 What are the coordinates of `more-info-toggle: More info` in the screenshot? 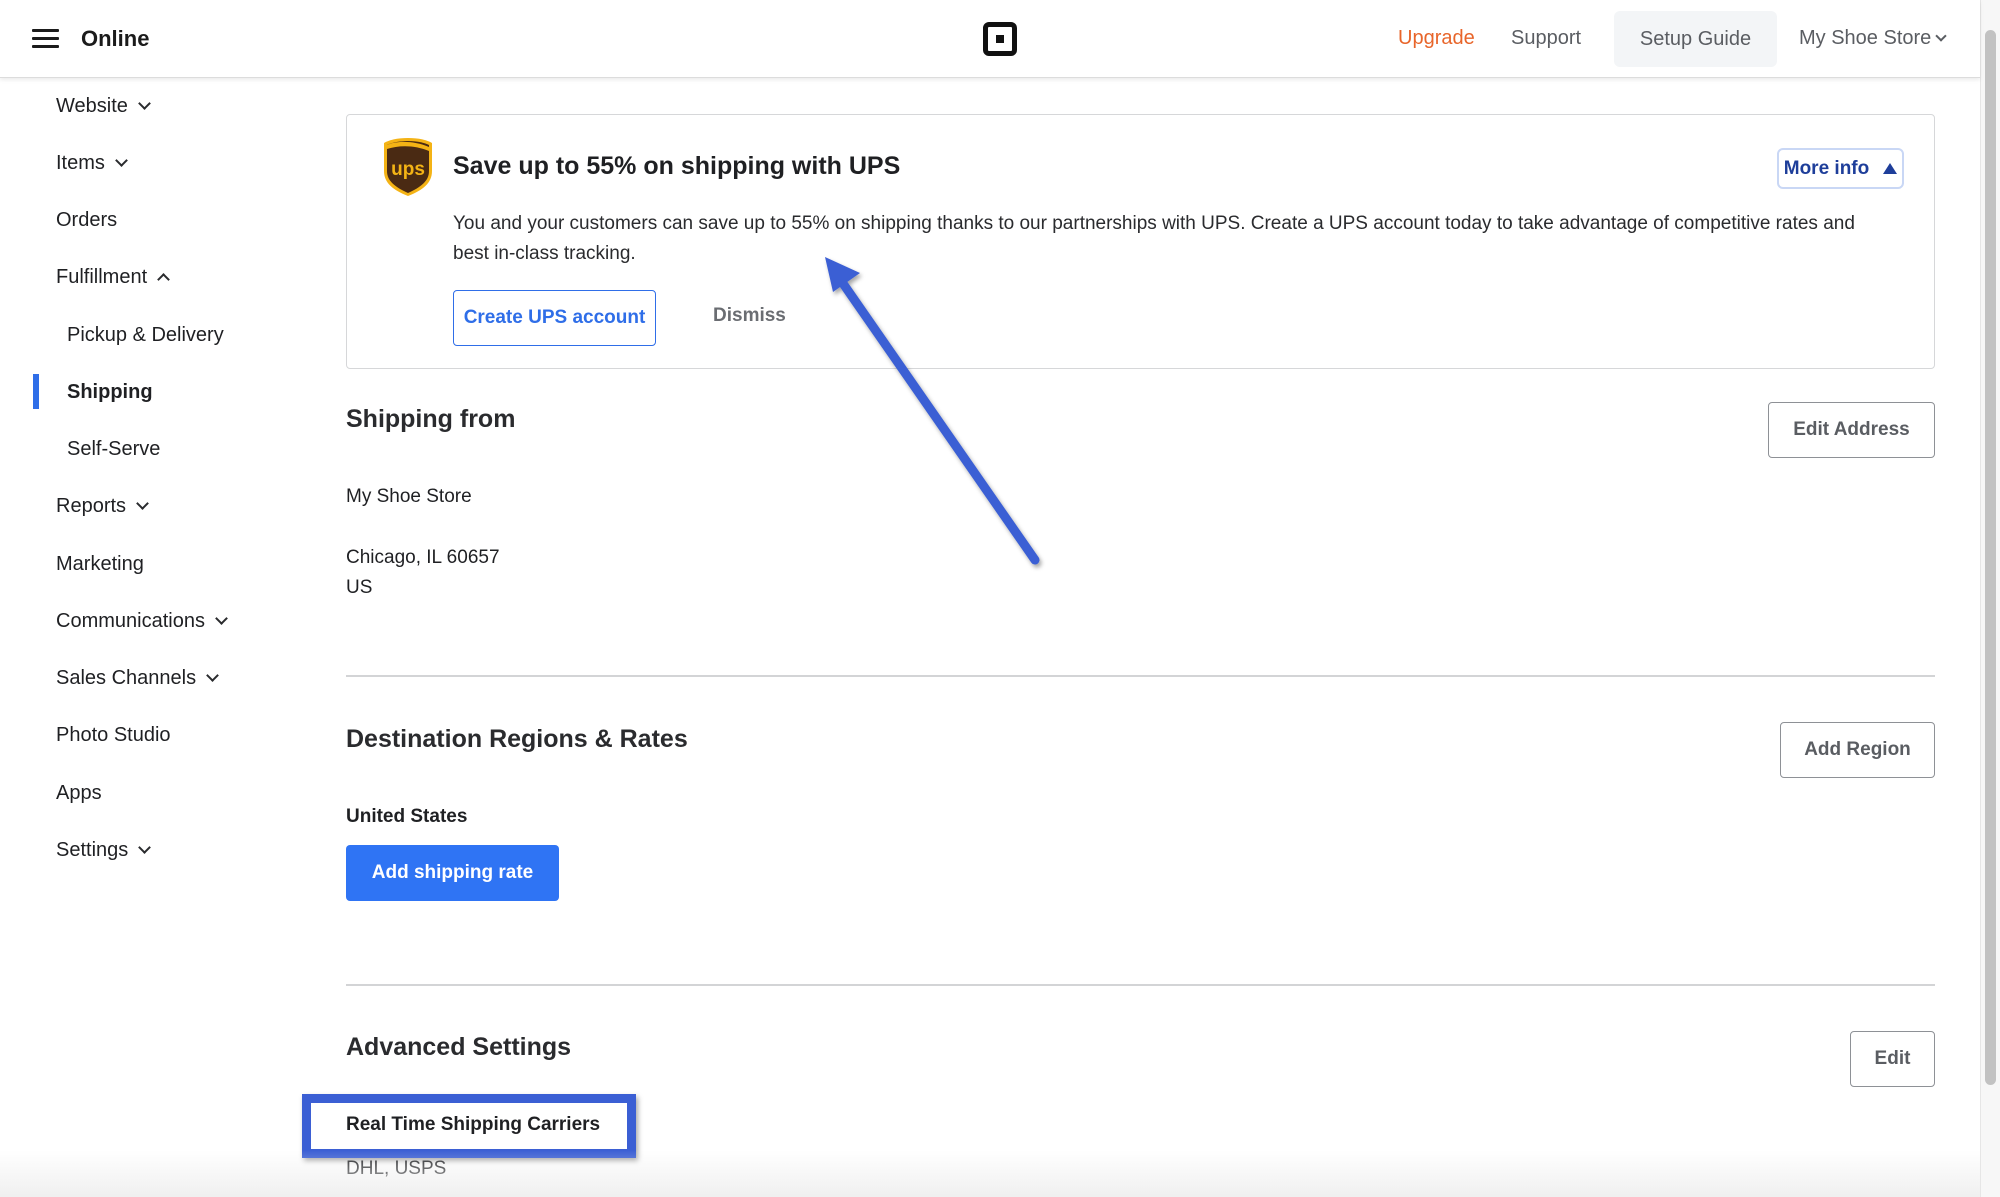 It's located at (1840, 168).